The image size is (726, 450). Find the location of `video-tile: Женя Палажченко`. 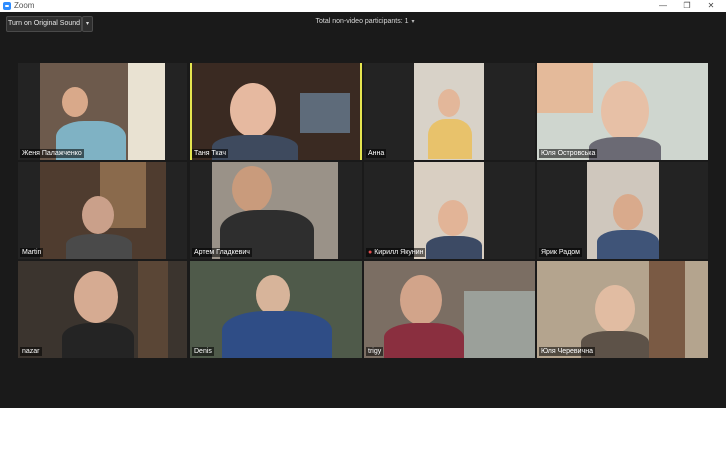

video-tile: Женя Палажченко is located at coordinates (102, 111).